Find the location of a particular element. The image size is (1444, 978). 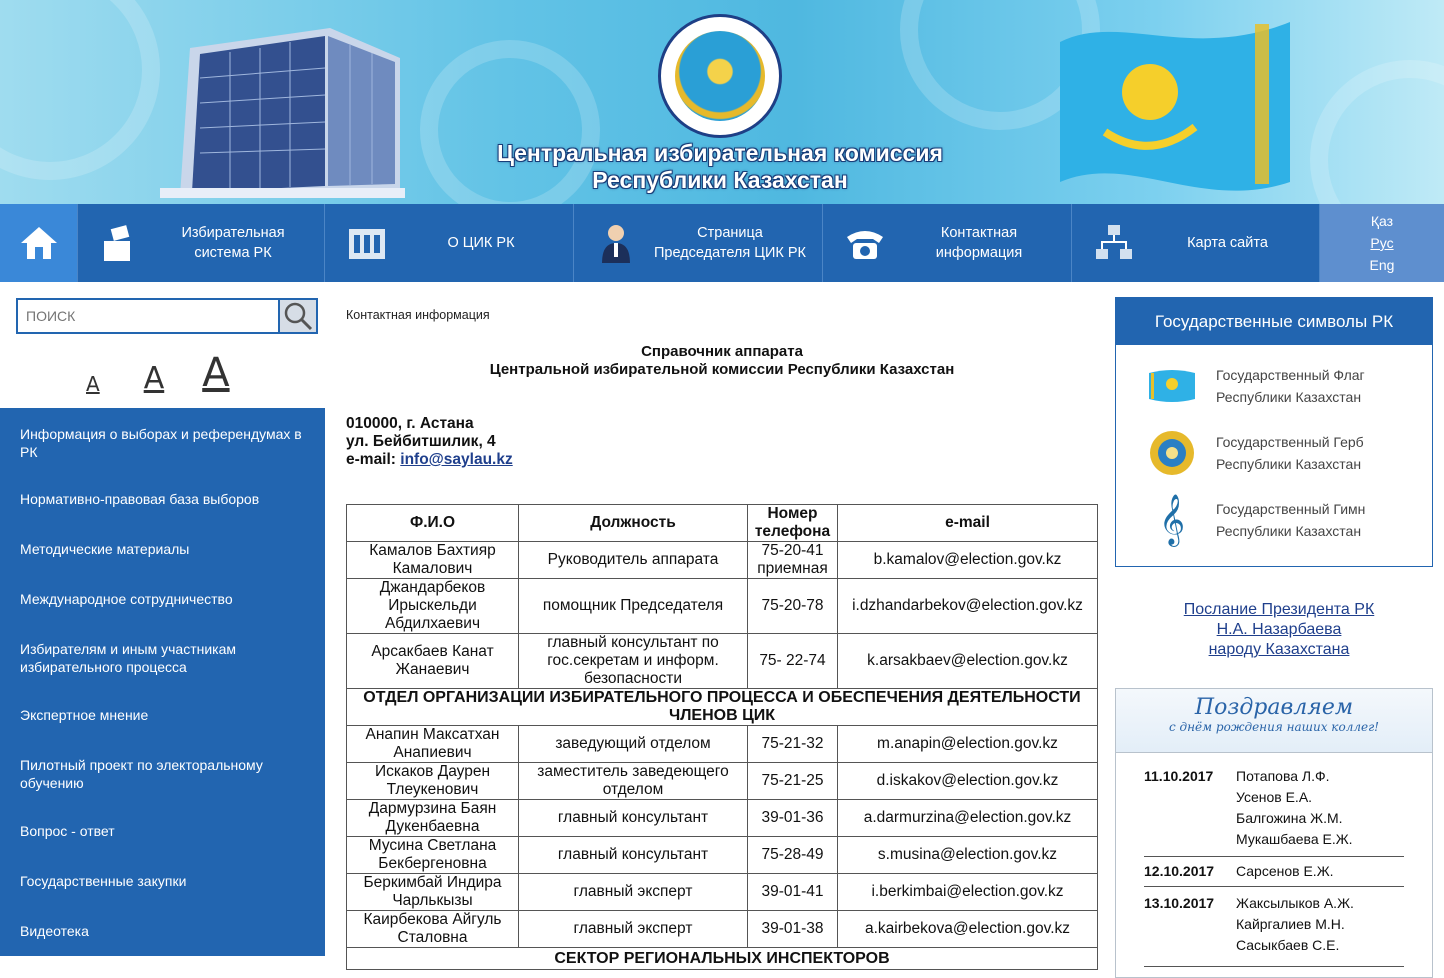

side-menu-item: Методические материалы is located at coordinates (168, 549).